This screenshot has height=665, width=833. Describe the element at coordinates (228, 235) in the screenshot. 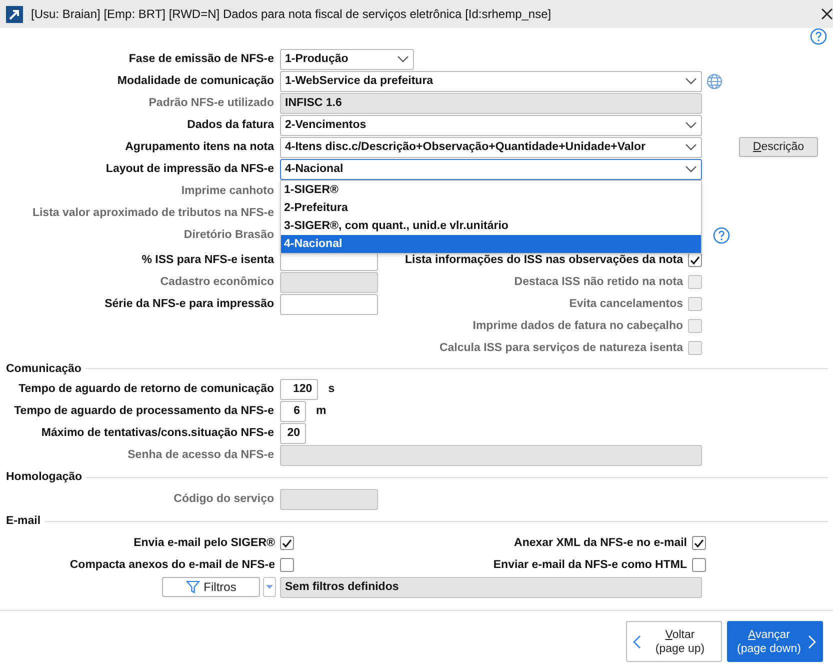

I see `field-label: Diretório Brasão` at that location.